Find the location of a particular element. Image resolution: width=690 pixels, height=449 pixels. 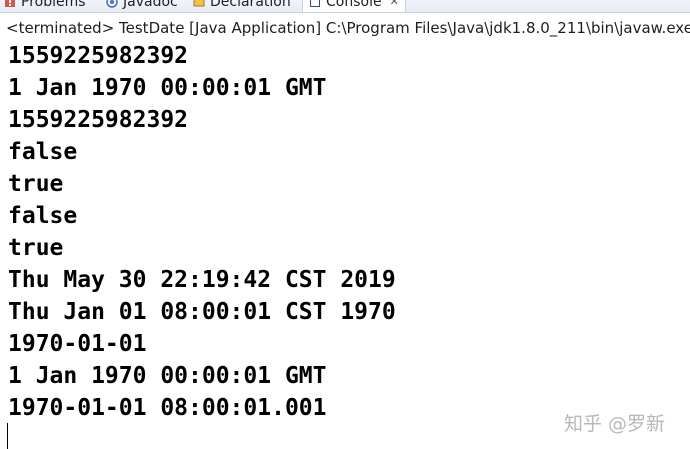

tab-label: Declaration is located at coordinates (250, 5).